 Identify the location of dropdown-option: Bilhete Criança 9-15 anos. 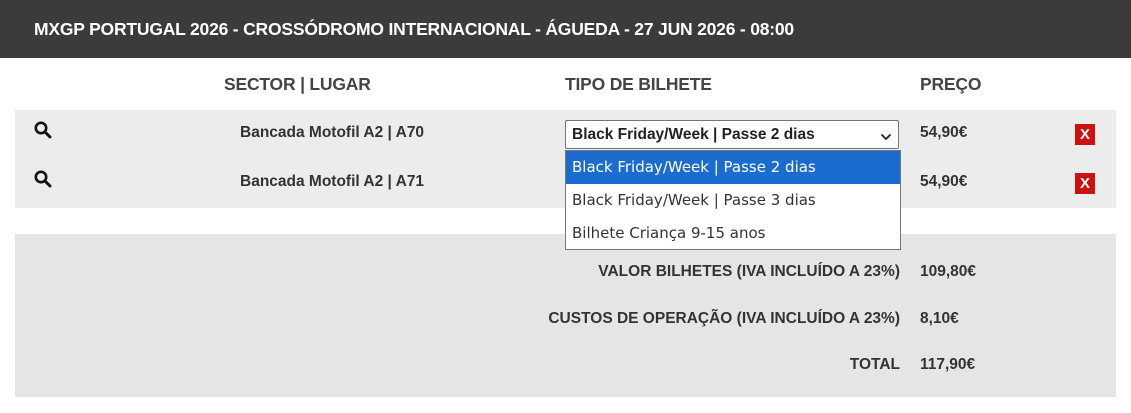
(733, 233).